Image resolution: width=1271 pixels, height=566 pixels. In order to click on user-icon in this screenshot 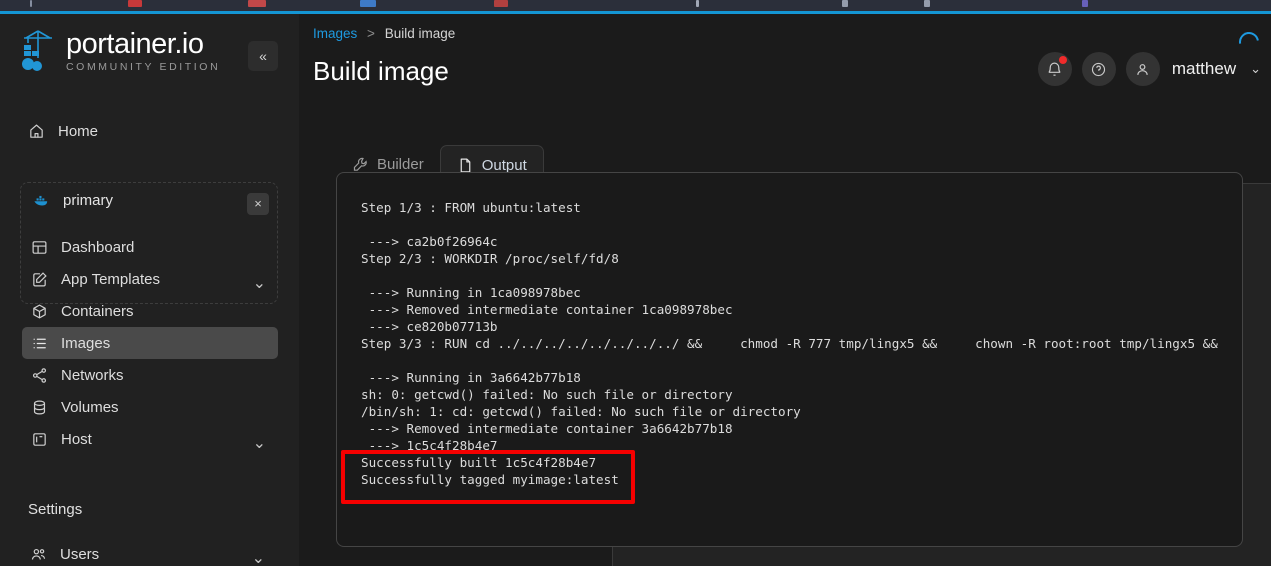, I will do `click(1142, 69)`.